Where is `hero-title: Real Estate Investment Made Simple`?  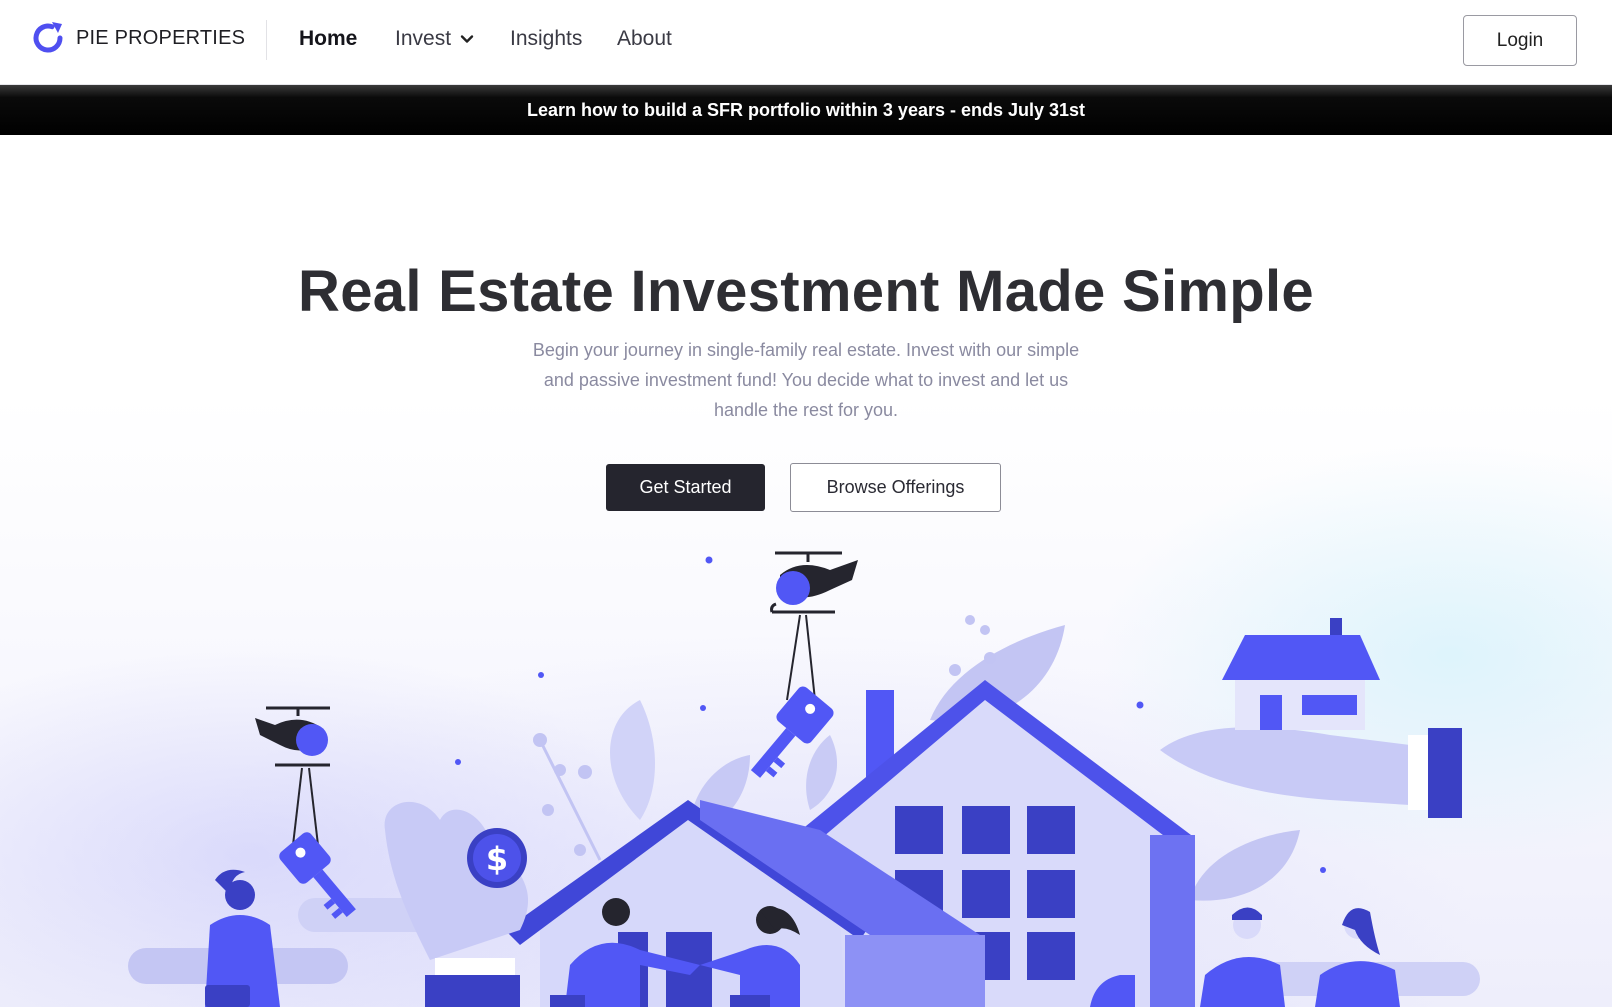 hero-title: Real Estate Investment Made Simple is located at coordinates (806, 291).